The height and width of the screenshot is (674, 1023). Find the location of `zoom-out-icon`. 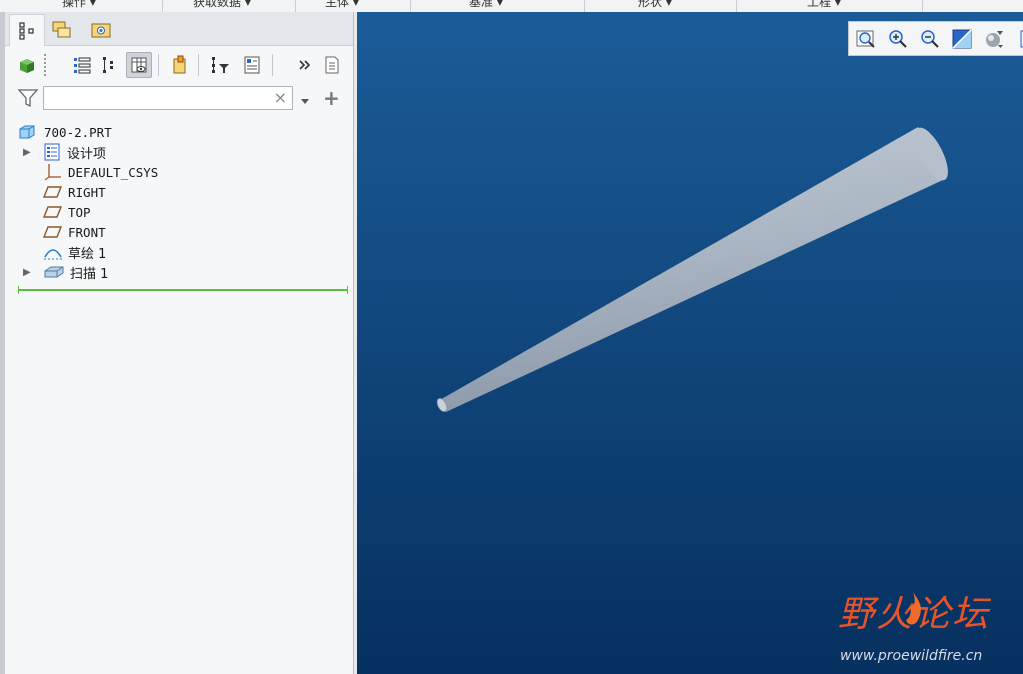

zoom-out-icon is located at coordinates (930, 39).